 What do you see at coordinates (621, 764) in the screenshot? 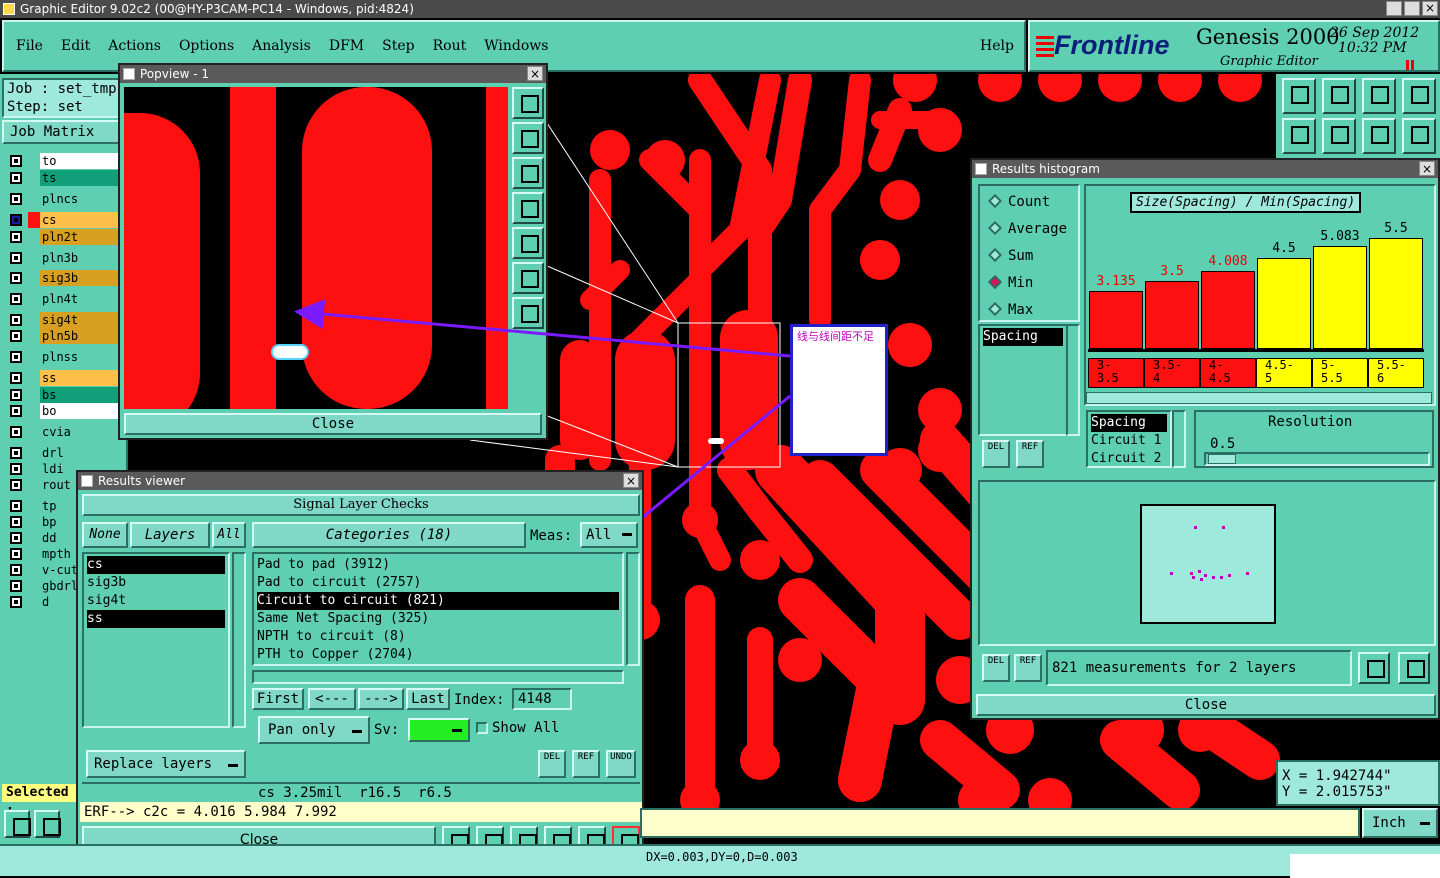
I see `results-undo-button: UNDO` at bounding box center [621, 764].